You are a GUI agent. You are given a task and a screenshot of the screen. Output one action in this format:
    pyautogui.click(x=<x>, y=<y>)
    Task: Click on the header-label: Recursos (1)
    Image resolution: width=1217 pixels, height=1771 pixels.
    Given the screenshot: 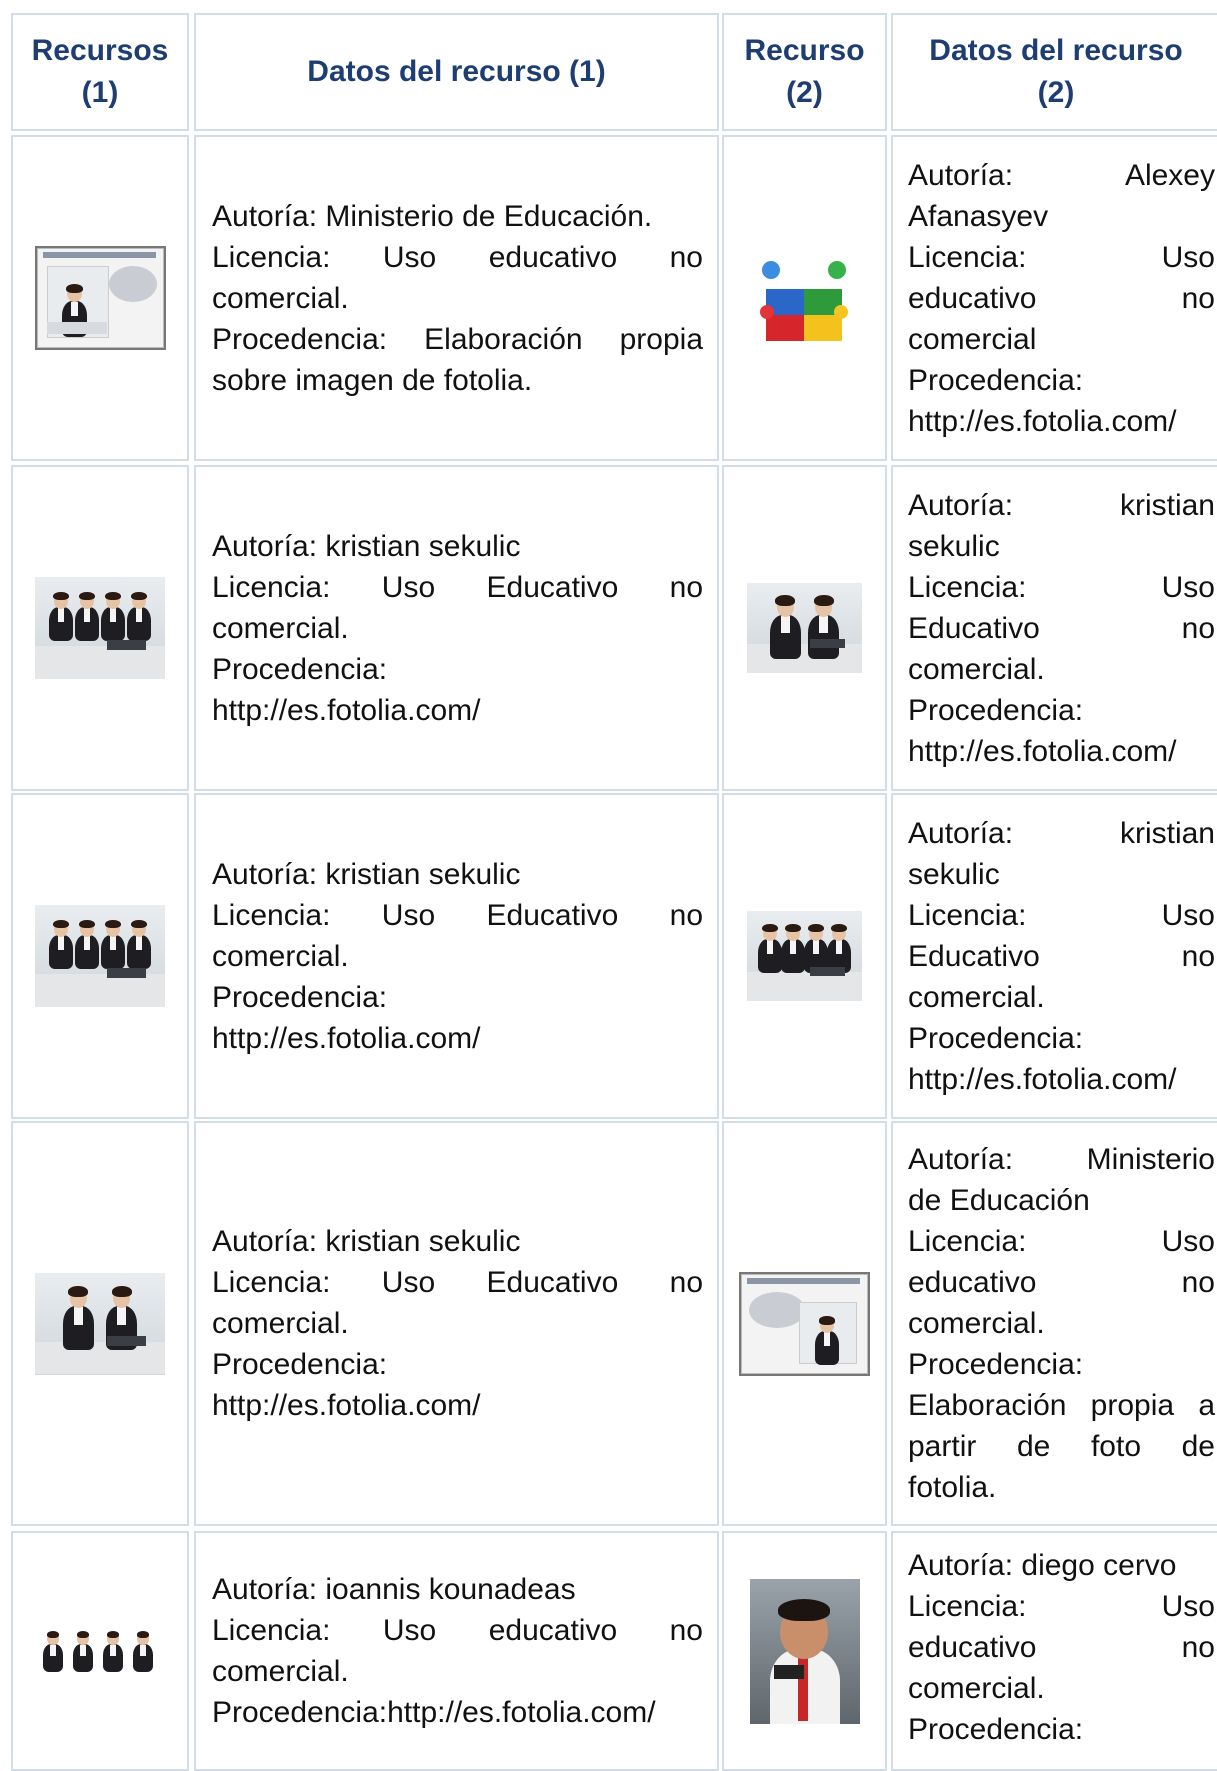 What is the action you would take?
    pyautogui.click(x=100, y=71)
    